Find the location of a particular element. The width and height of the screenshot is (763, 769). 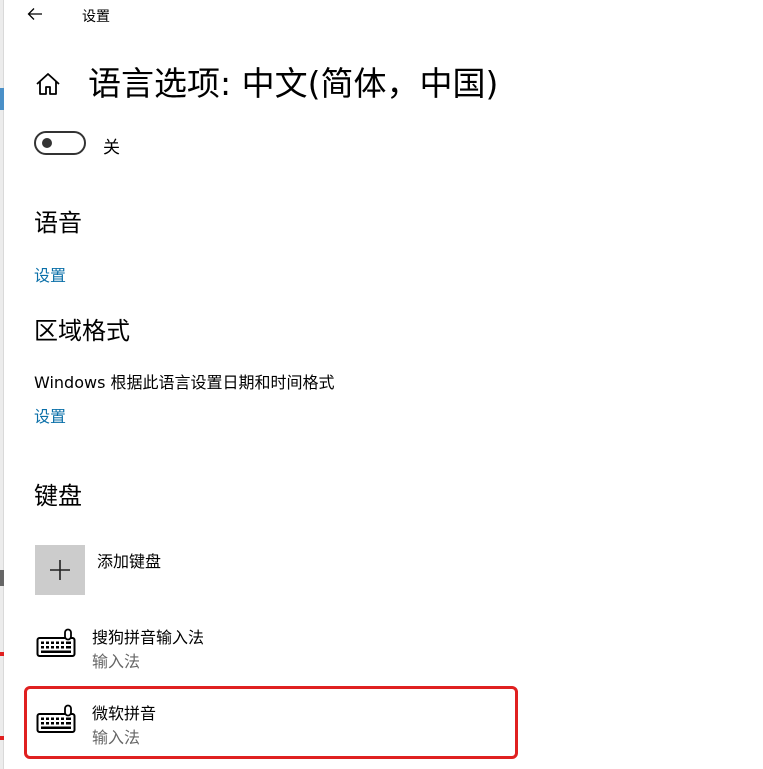

back-arrow-icon is located at coordinates (34, 14).